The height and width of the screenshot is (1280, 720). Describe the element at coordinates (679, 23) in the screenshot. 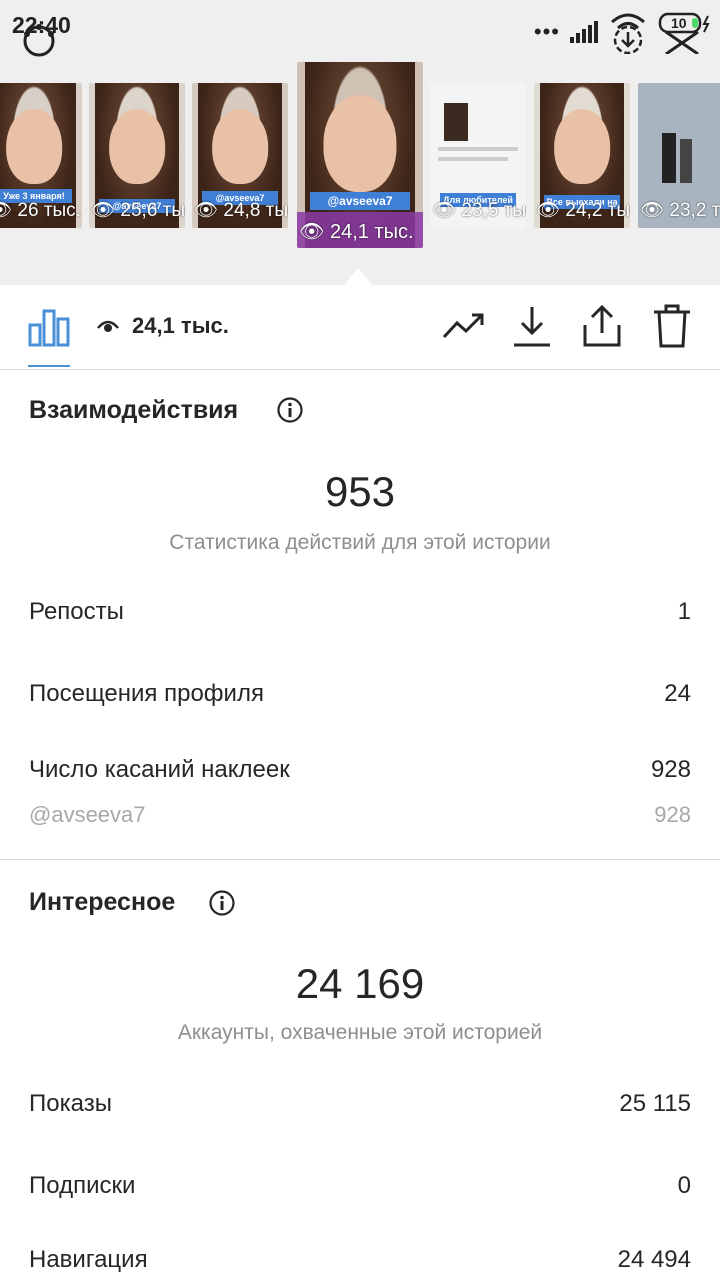

I see `battery-level: 10` at that location.